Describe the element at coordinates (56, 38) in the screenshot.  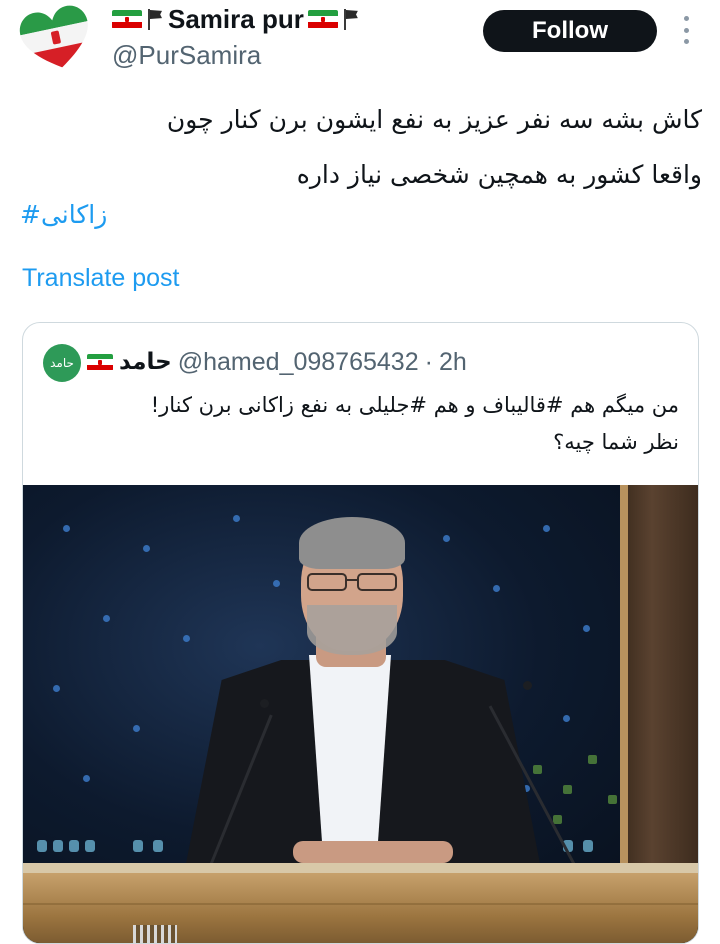
I see `author-avatar` at that location.